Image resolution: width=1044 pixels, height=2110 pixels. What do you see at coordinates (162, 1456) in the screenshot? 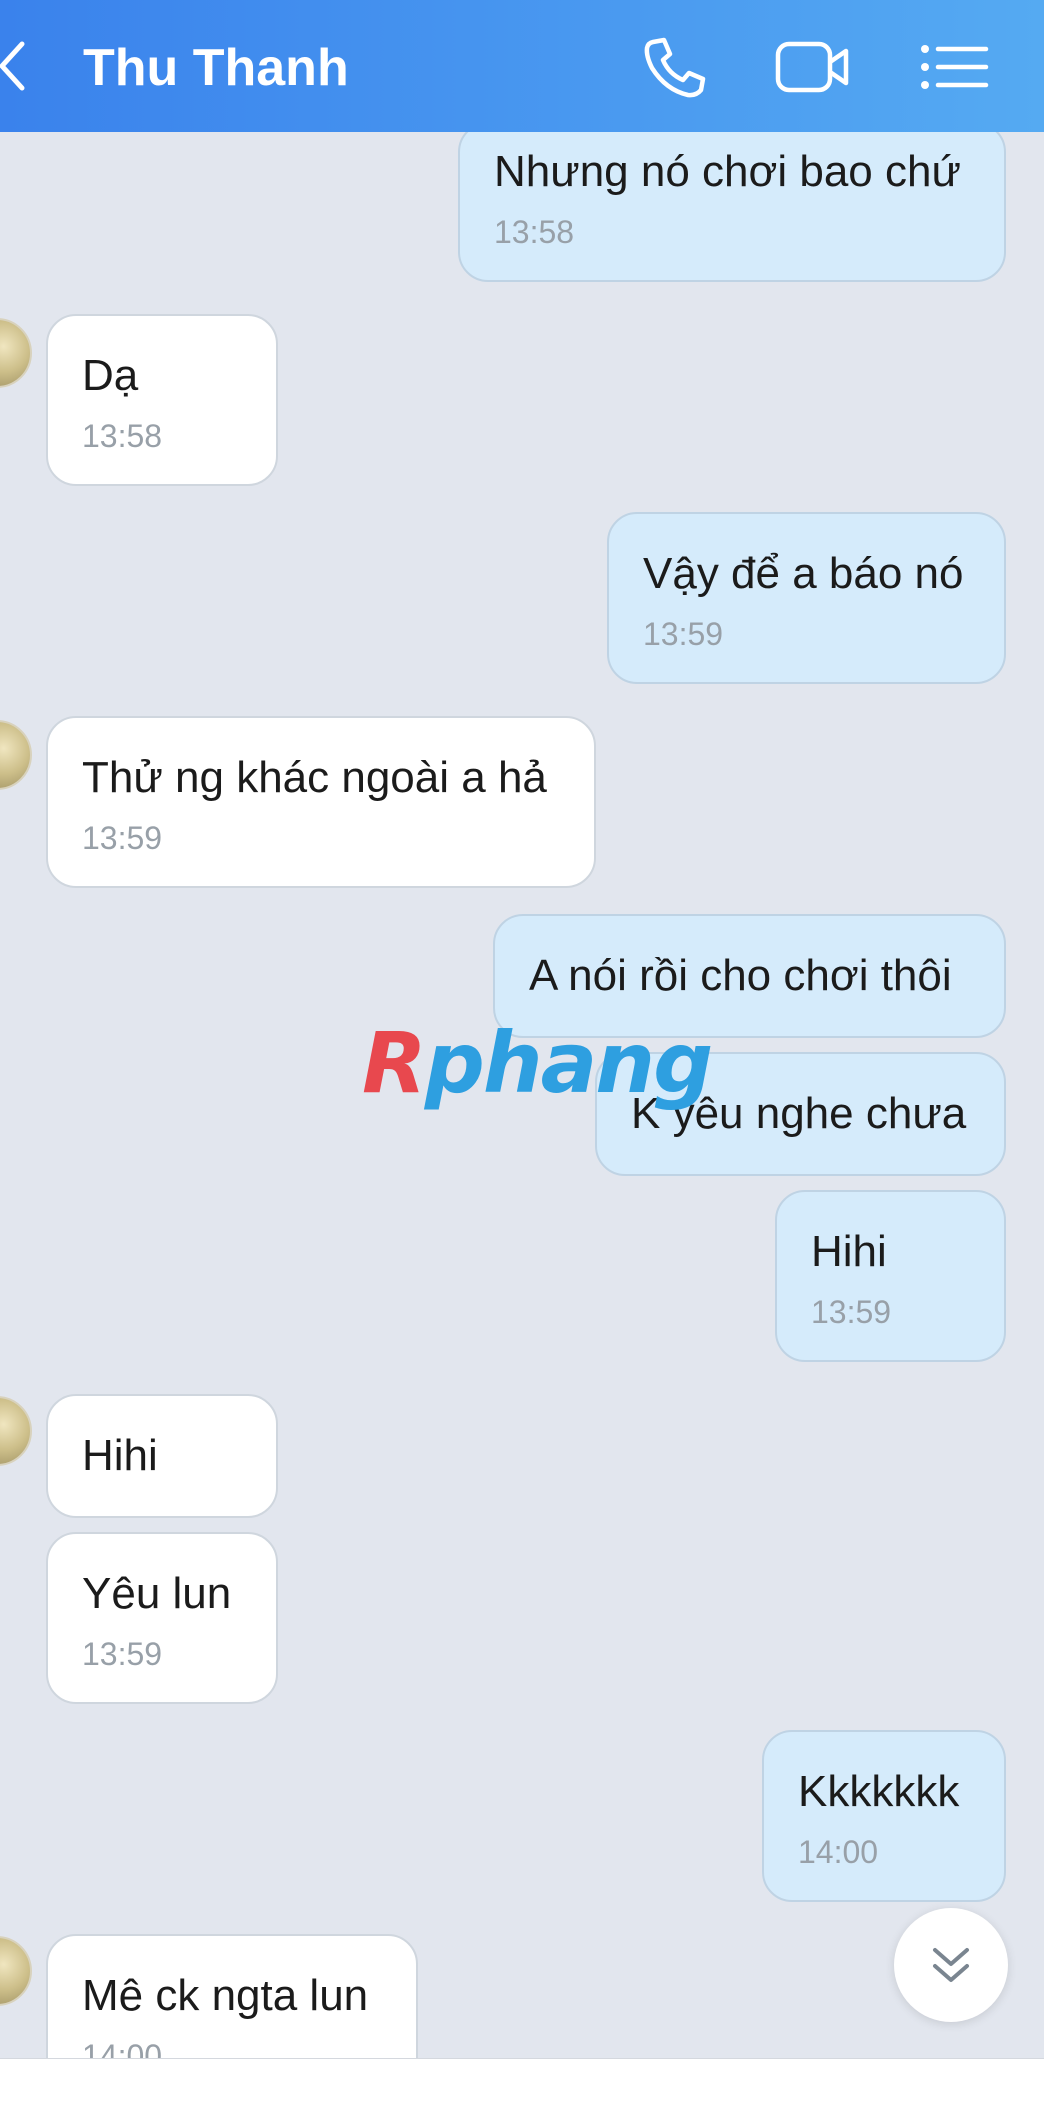
I see `message-bubble-incoming: Hihi` at bounding box center [162, 1456].